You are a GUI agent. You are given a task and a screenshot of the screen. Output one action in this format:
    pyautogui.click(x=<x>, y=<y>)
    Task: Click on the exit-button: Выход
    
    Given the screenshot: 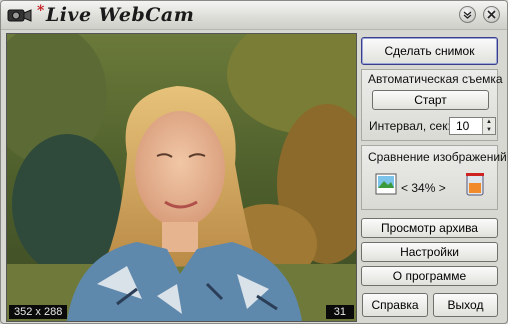 What is the action you would take?
    pyautogui.click(x=465, y=305)
    